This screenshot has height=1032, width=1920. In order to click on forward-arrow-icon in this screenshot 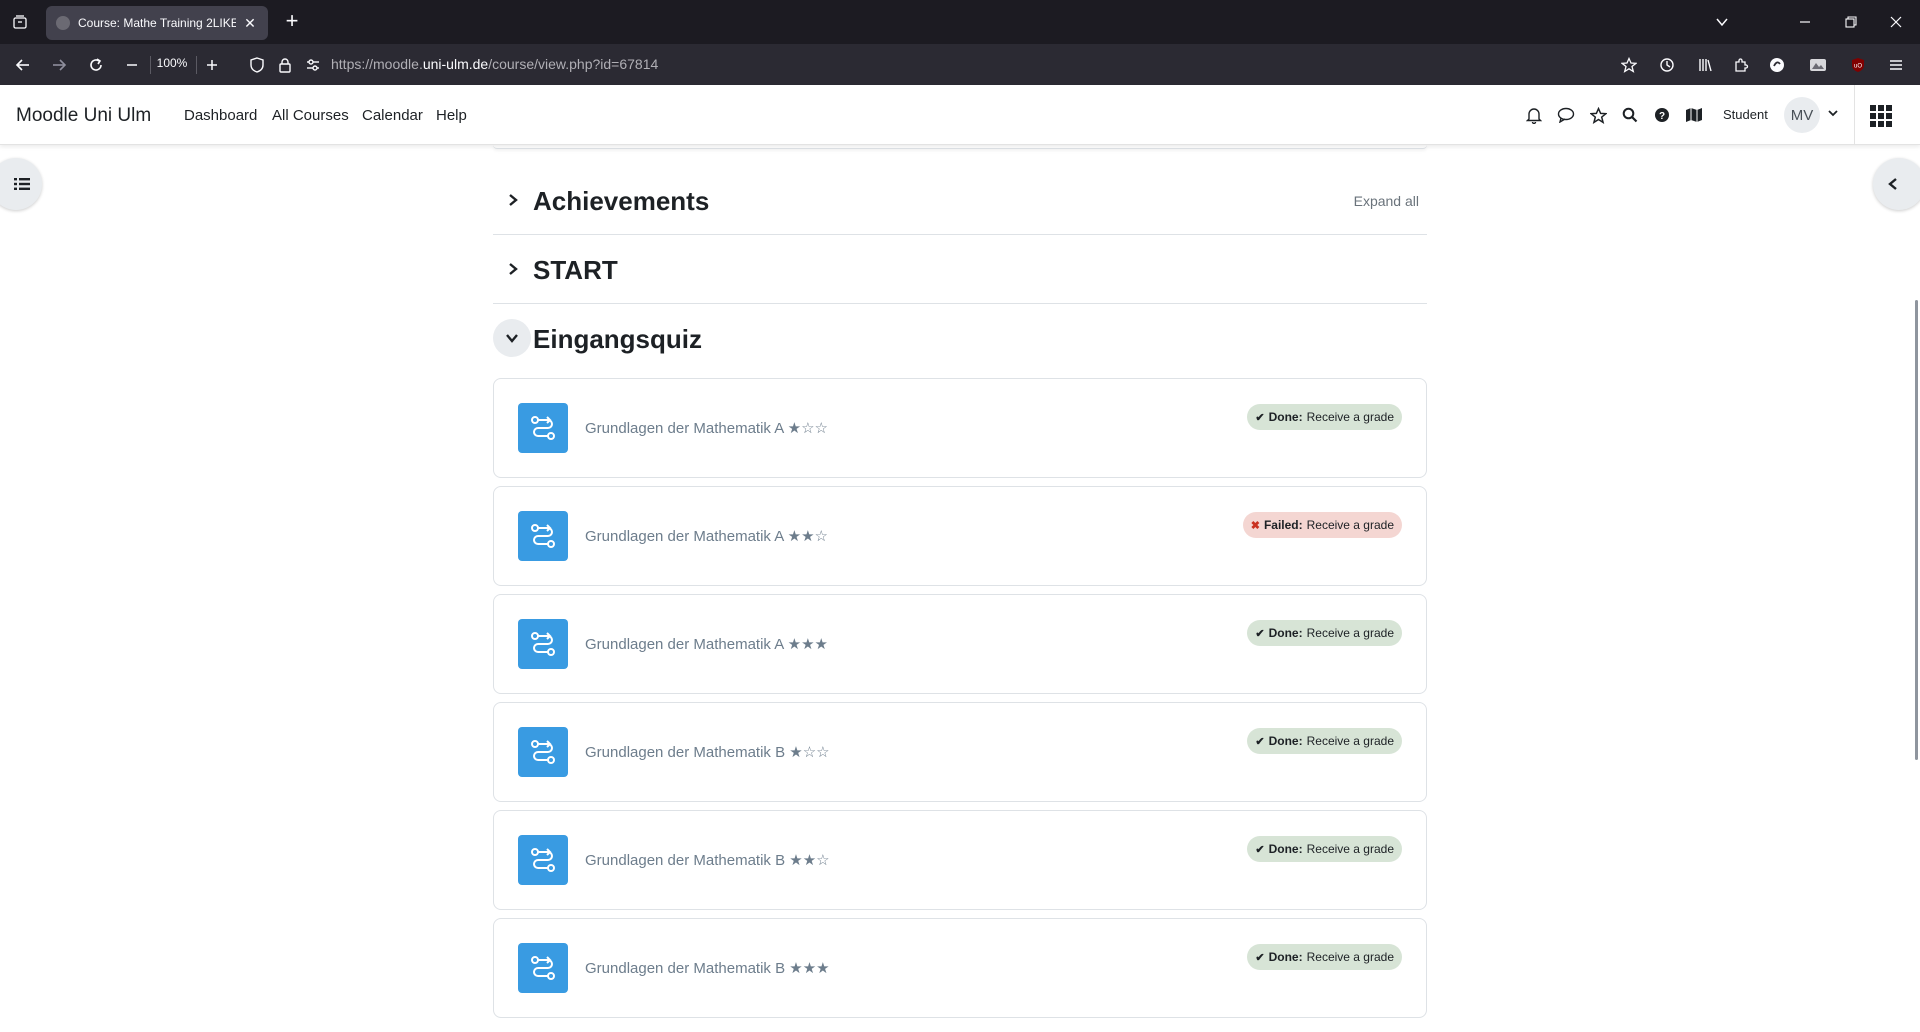, I will do `click(59, 65)`.